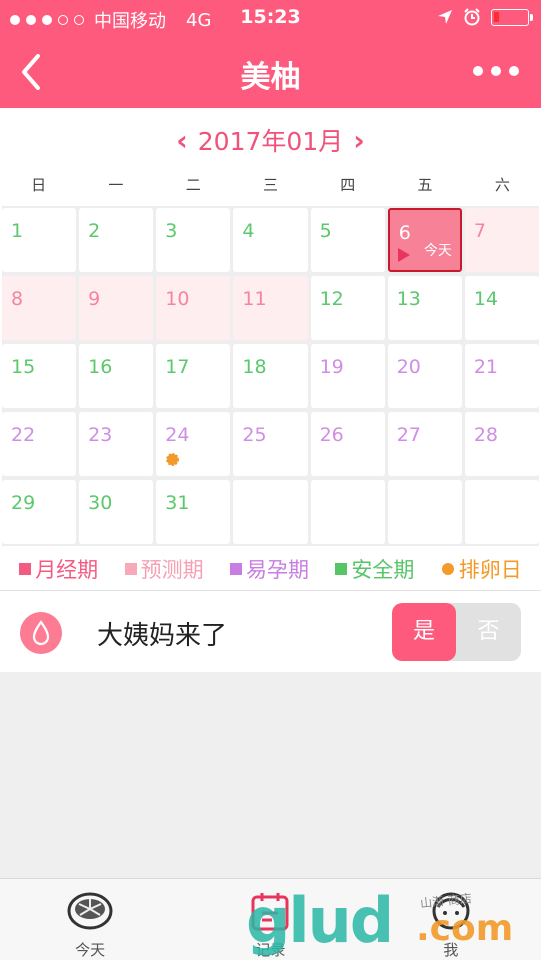  Describe the element at coordinates (270, 631) in the screenshot. I see `period-toggle-row: 大姨妈来了 是 否` at that location.